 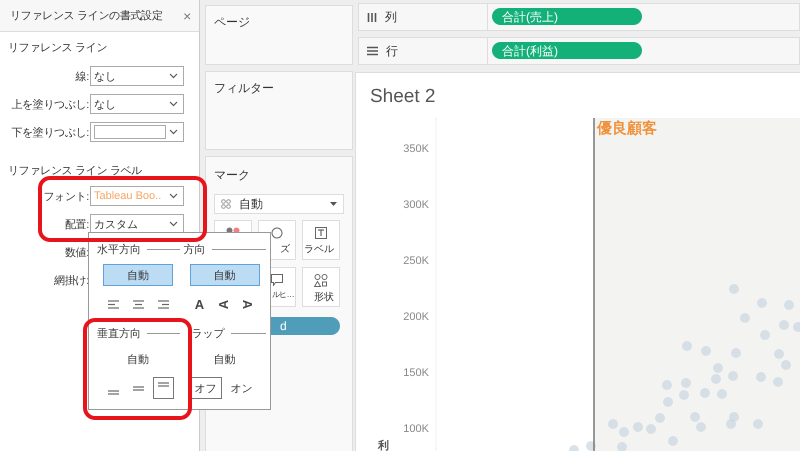 I want to click on section-title: 方向, so click(x=195, y=249).